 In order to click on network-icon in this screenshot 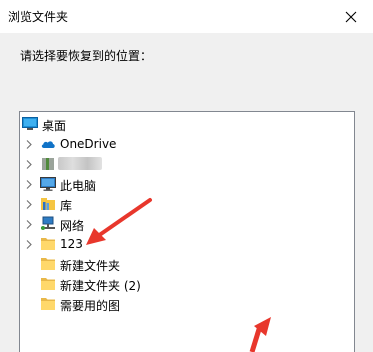, I will do `click(48, 223)`.